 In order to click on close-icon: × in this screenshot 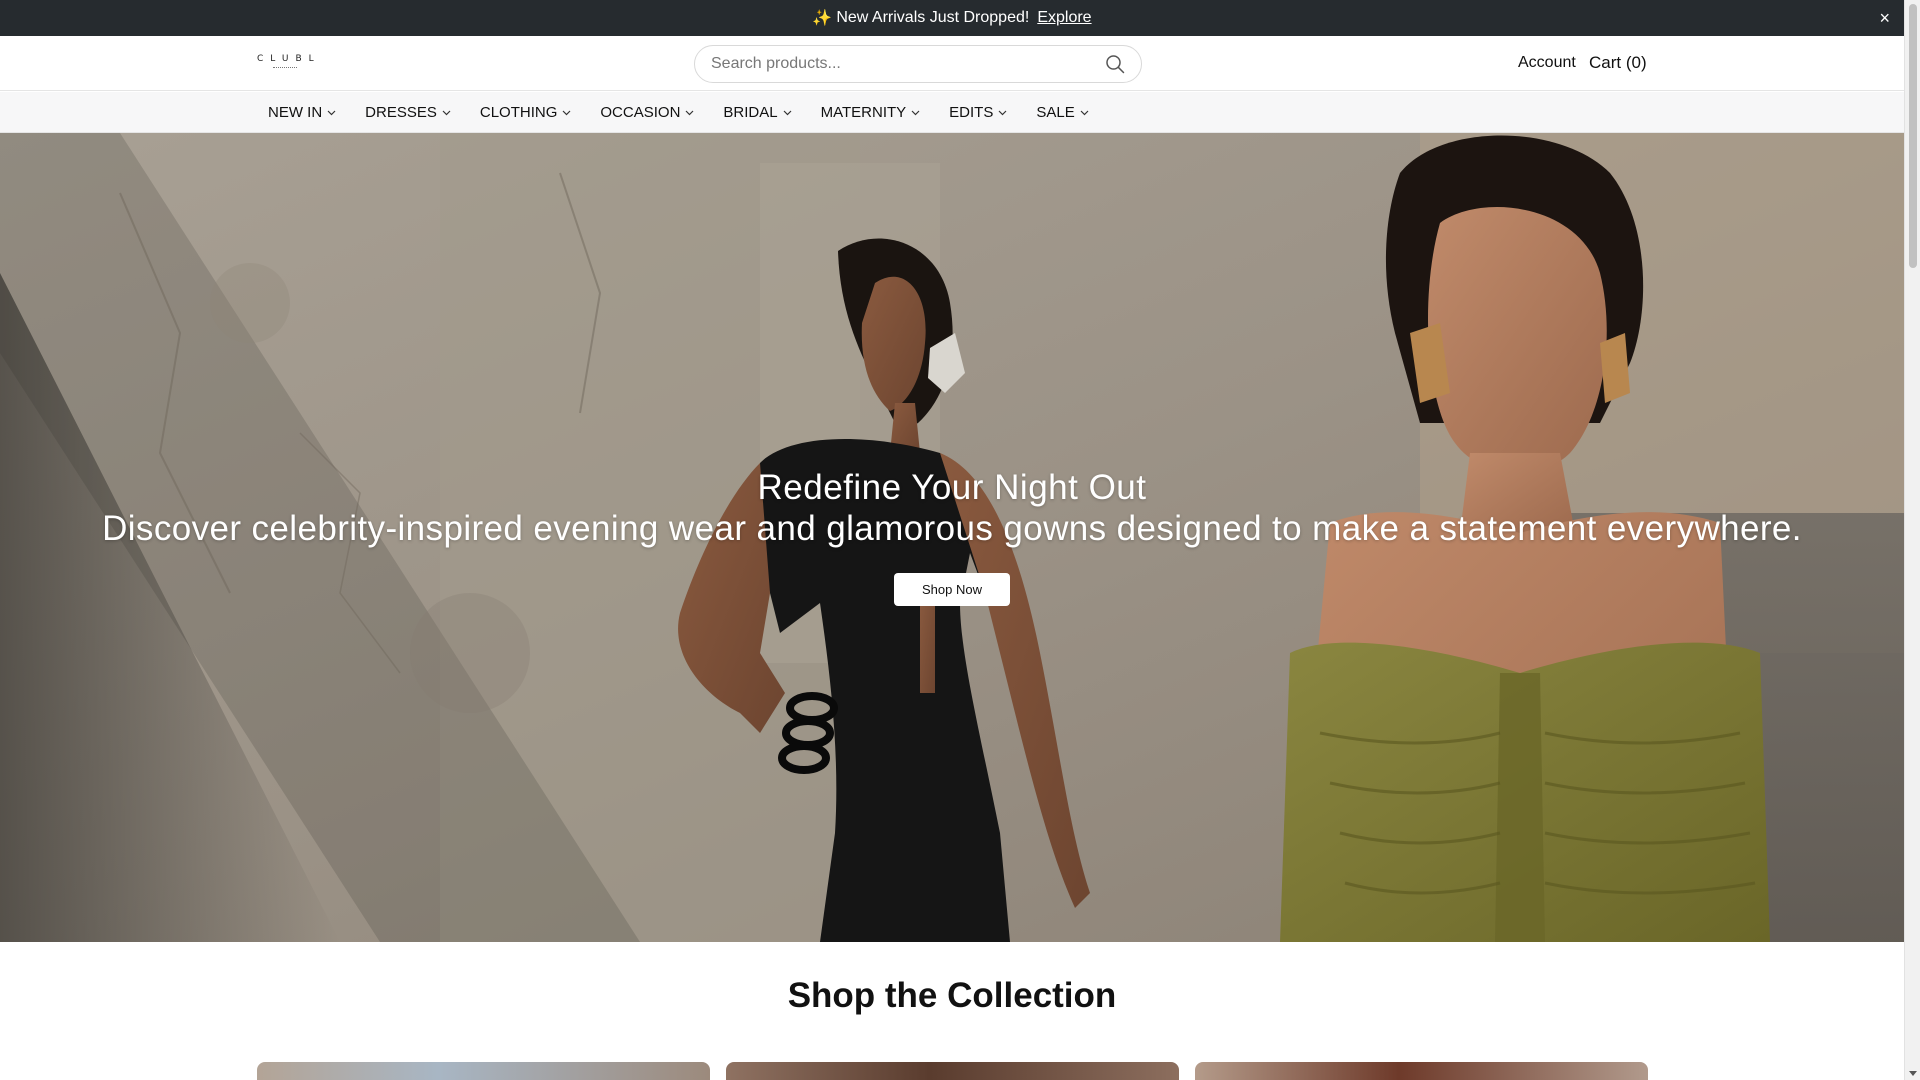, I will do `click(1884, 18)`.